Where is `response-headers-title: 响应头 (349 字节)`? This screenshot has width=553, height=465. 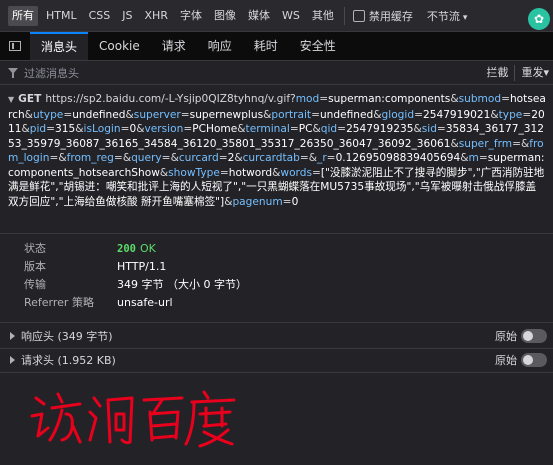 response-headers-title: 响应头 (349 字节) is located at coordinates (67, 336).